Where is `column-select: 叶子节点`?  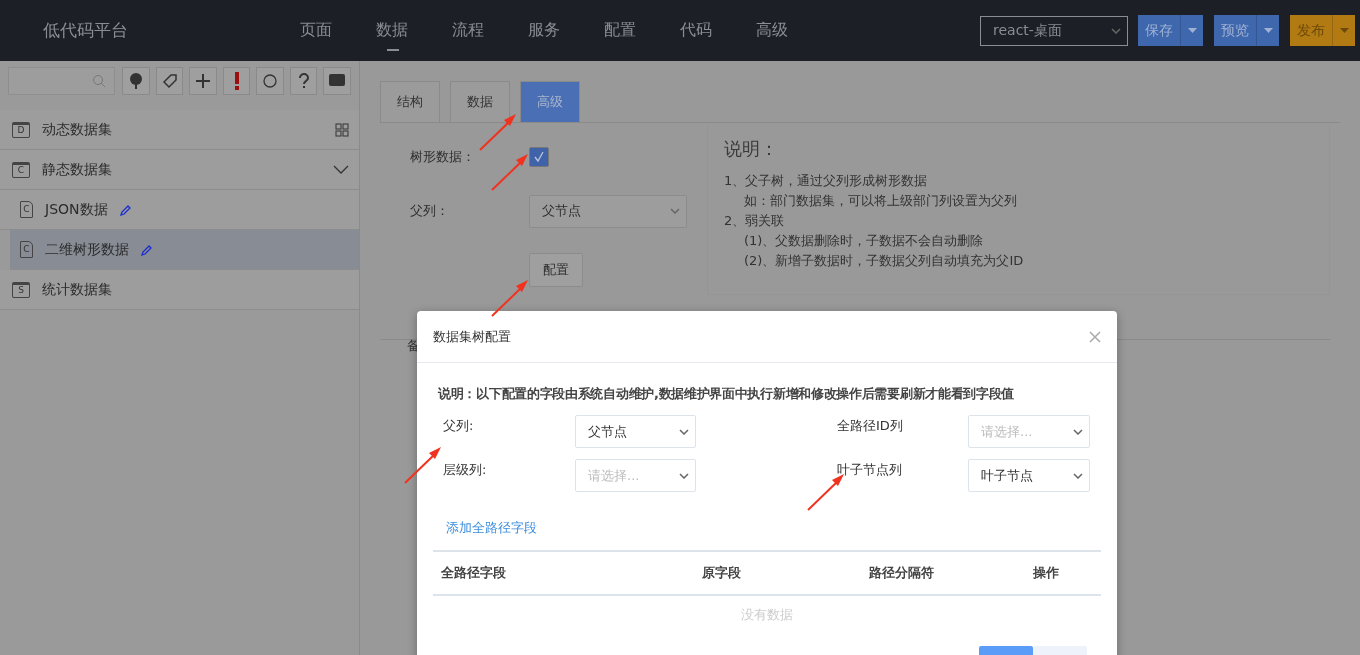 column-select: 叶子节点 is located at coordinates (1029, 475).